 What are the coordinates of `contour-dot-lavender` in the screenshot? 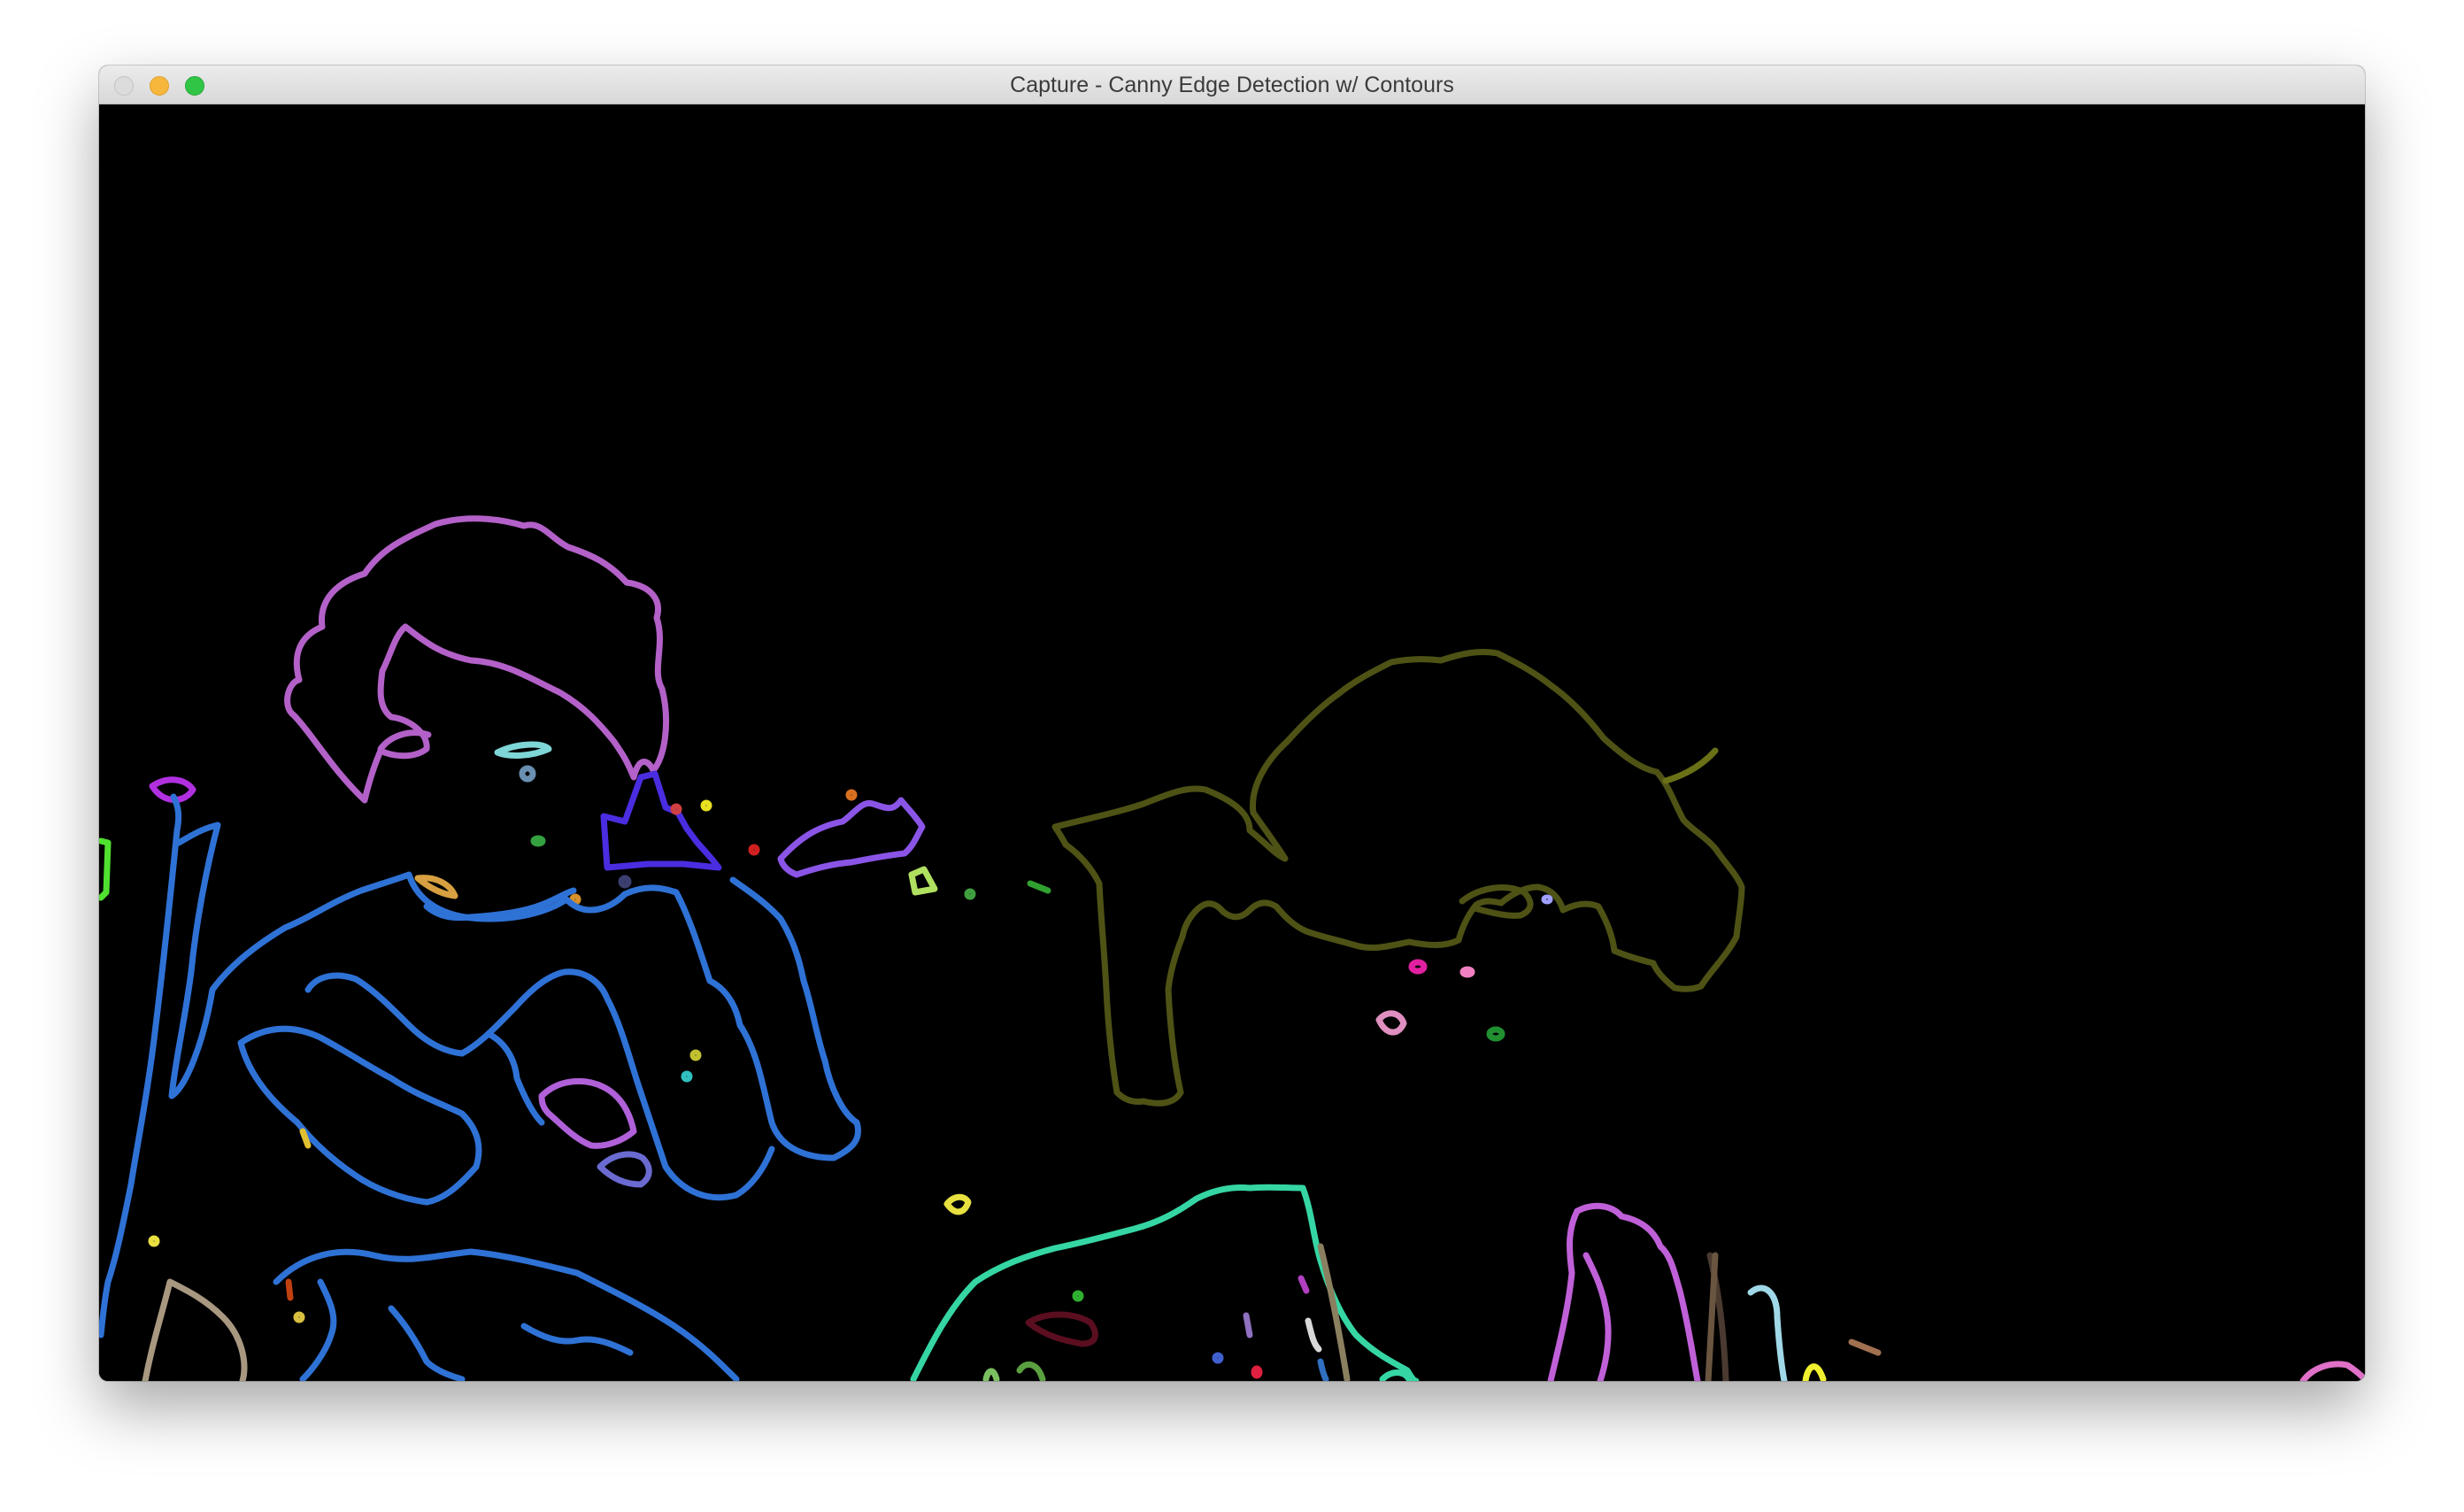 It's located at (1547, 899).